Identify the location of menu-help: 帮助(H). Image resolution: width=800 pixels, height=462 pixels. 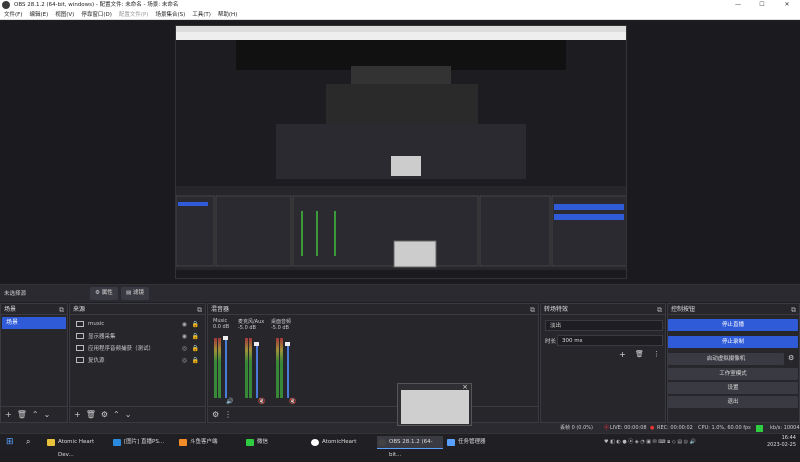
(227, 14).